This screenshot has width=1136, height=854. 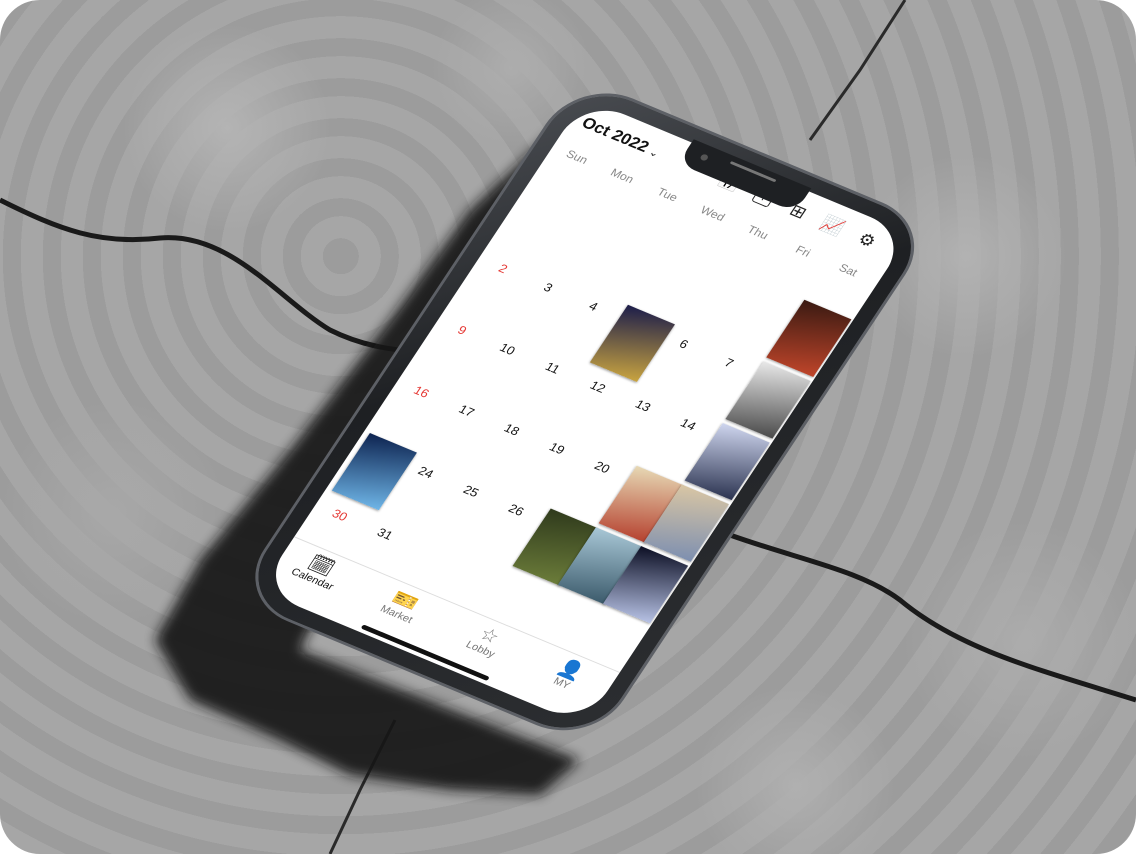 What do you see at coordinates (848, 270) in the screenshot?
I see `weekday-sat: Sat` at bounding box center [848, 270].